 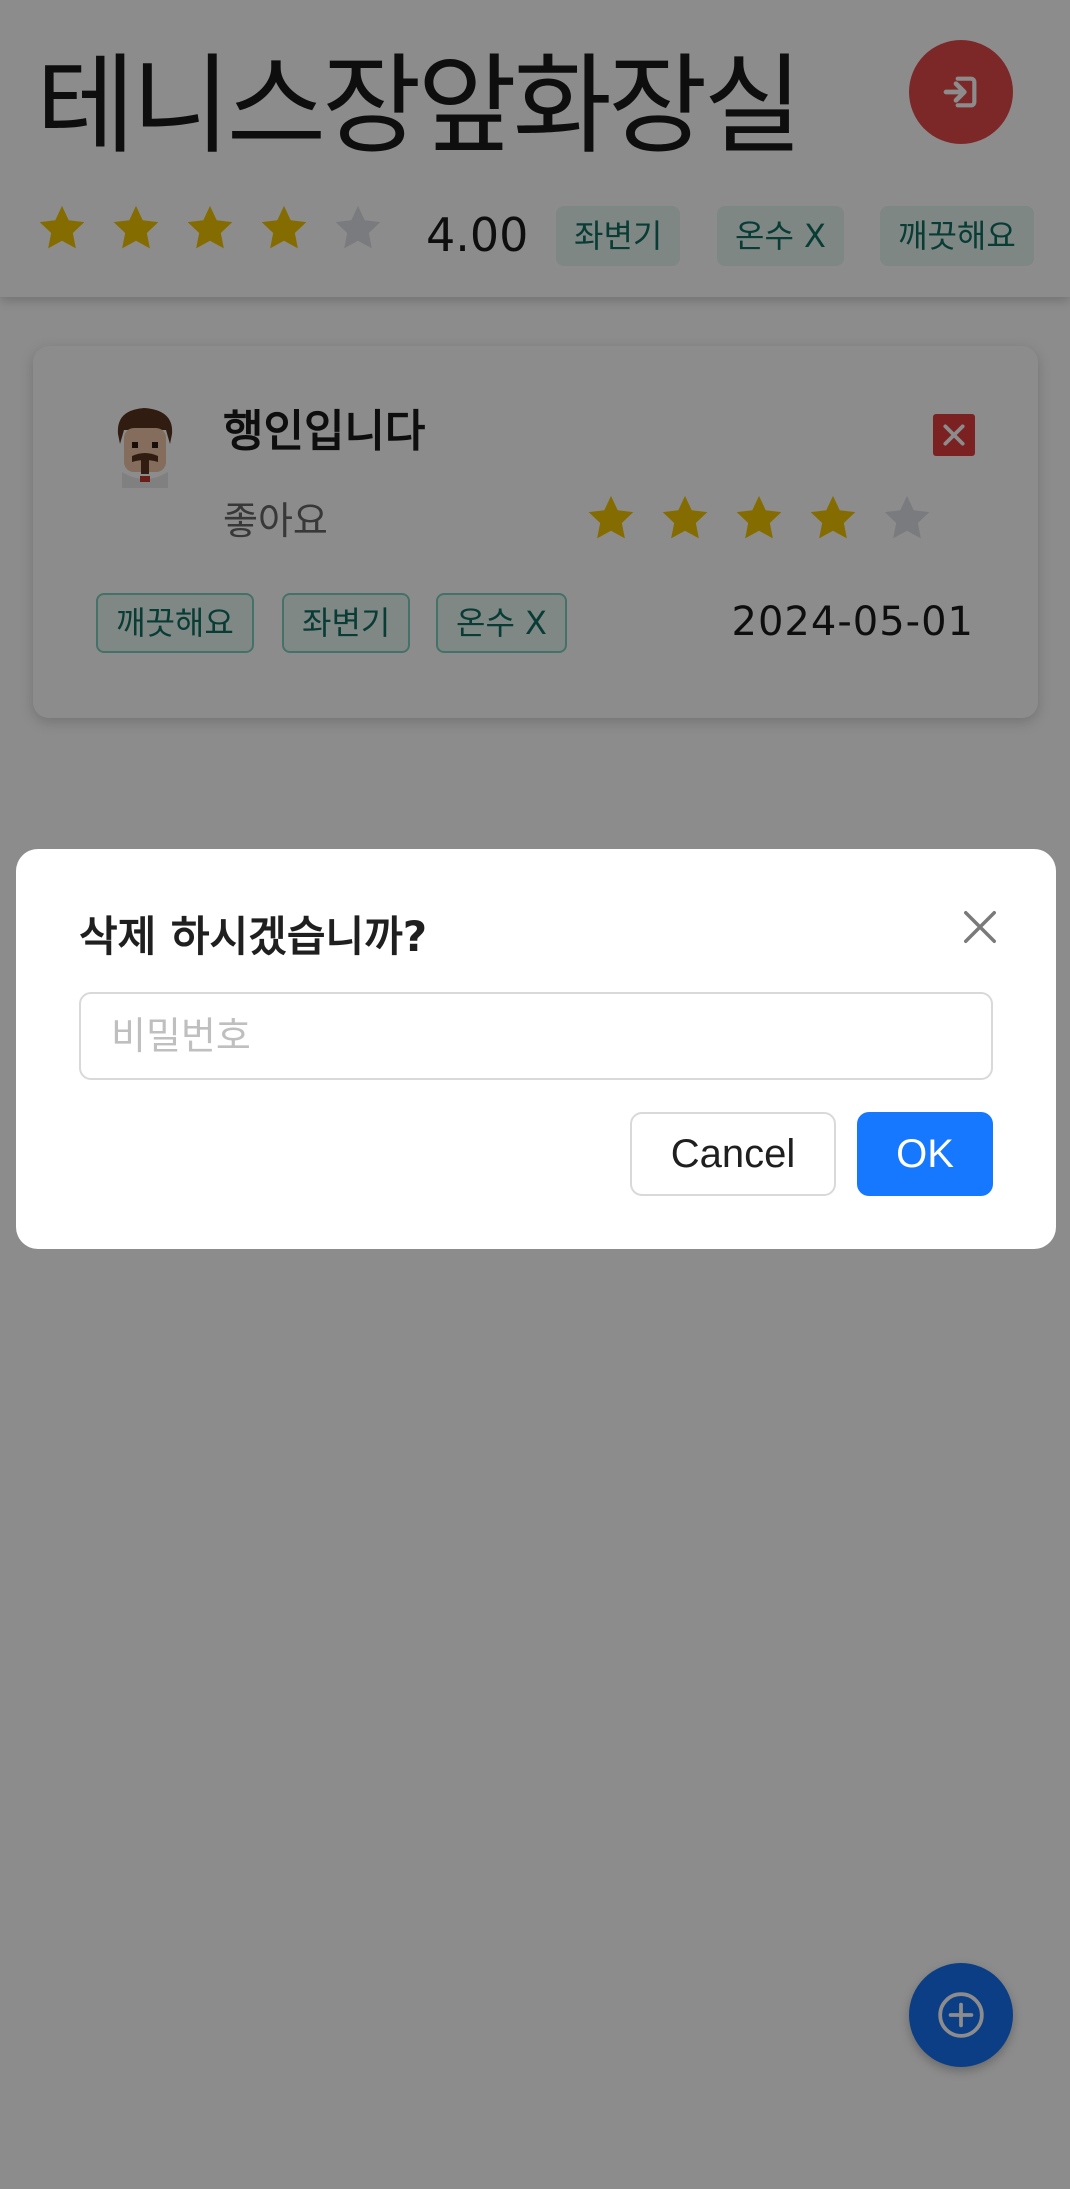 What do you see at coordinates (253, 936) in the screenshot?
I see `dialog-title: 삭제 하시겠습니까?` at bounding box center [253, 936].